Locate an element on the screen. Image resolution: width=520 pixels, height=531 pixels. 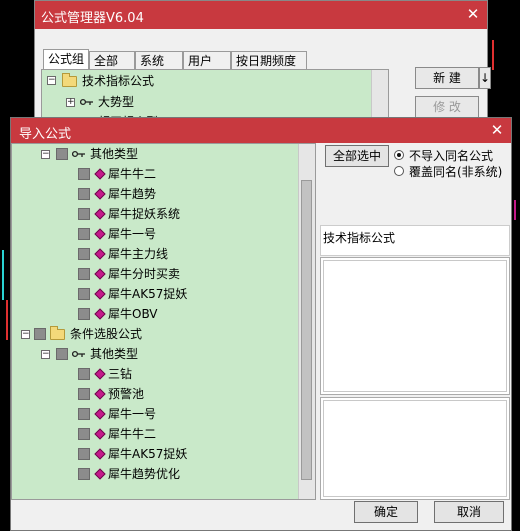
tree-item-label: 犀牛趋势优化 is located at coordinates (144, 474).